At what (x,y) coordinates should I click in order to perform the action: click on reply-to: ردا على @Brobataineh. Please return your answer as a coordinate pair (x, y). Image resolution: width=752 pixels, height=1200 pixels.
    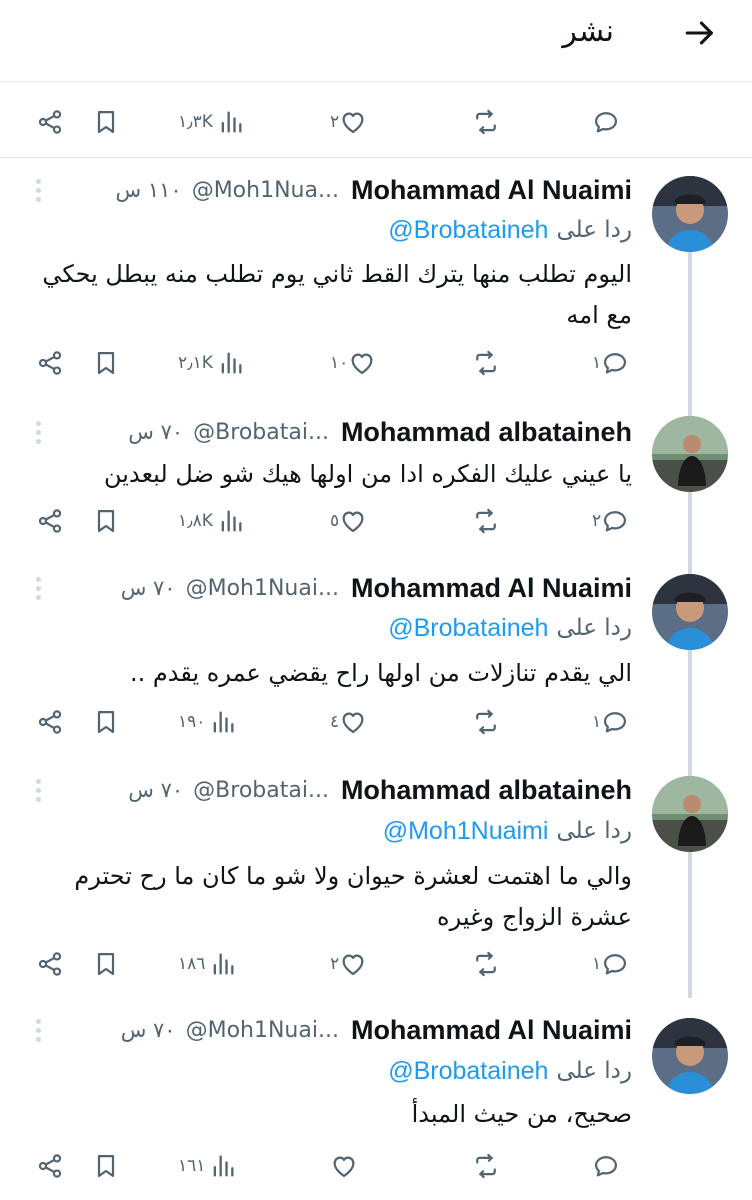
    Looking at the image, I should click on (510, 628).